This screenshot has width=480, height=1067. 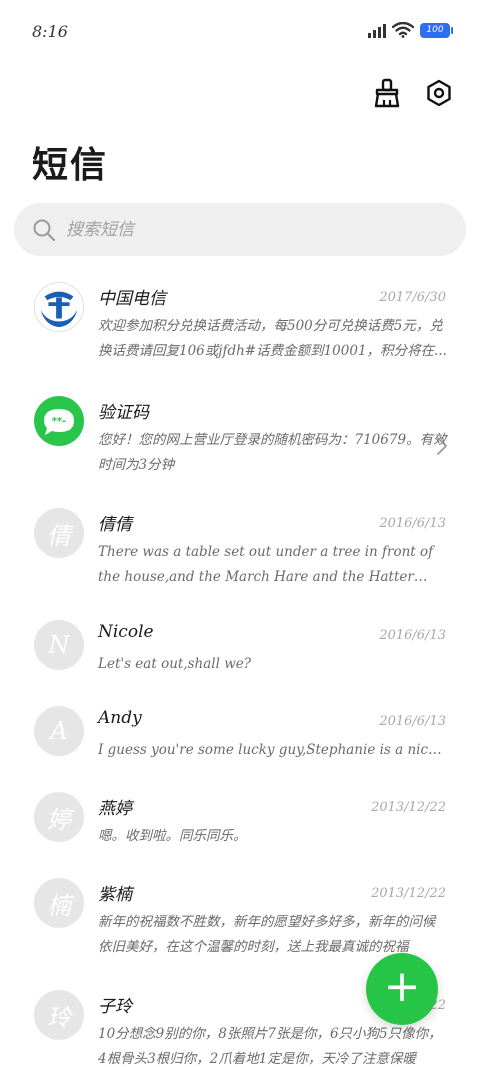 I want to click on chevron-right-icon, so click(x=442, y=446).